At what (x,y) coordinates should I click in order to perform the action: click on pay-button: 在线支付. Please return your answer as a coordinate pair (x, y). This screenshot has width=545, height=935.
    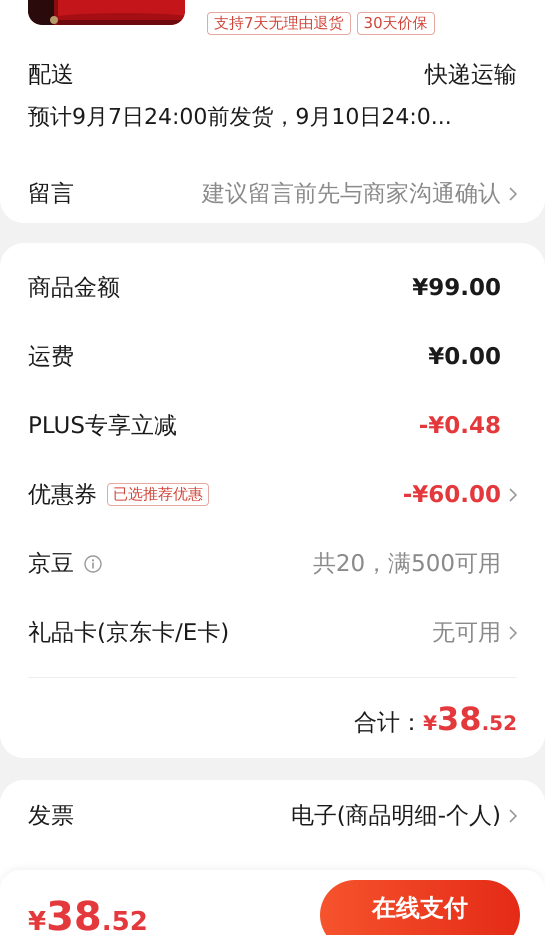
    Looking at the image, I should click on (420, 907).